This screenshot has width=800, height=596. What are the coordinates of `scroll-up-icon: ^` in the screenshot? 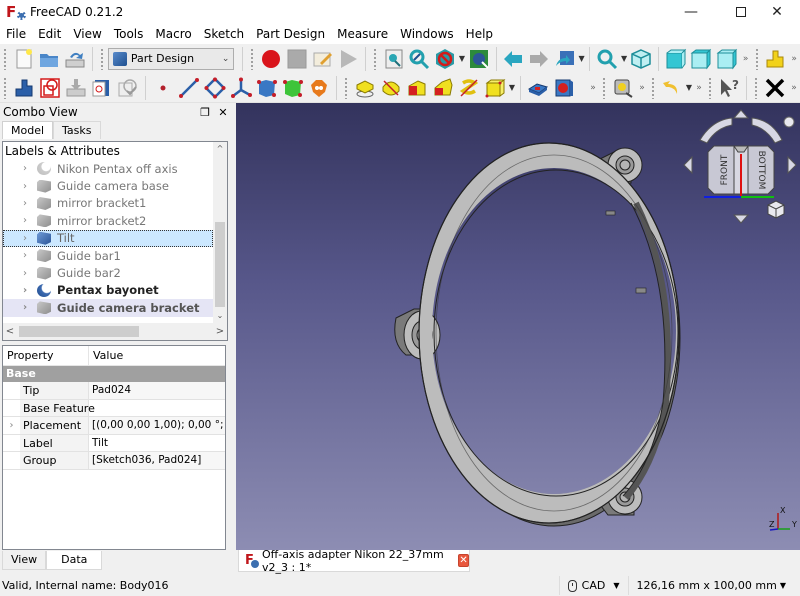 It's located at (220, 149).